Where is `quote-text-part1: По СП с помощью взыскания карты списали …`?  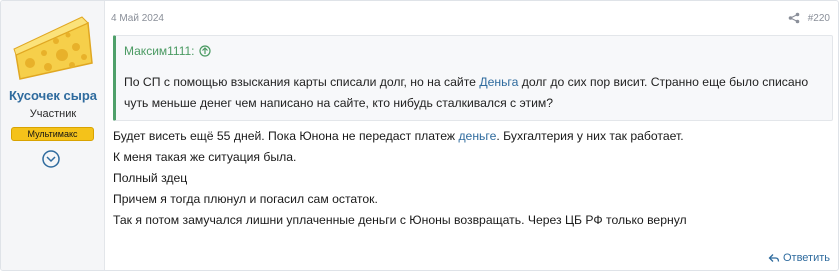 quote-text-part1: По СП с помощью взыскания карты списали … is located at coordinates (302, 82).